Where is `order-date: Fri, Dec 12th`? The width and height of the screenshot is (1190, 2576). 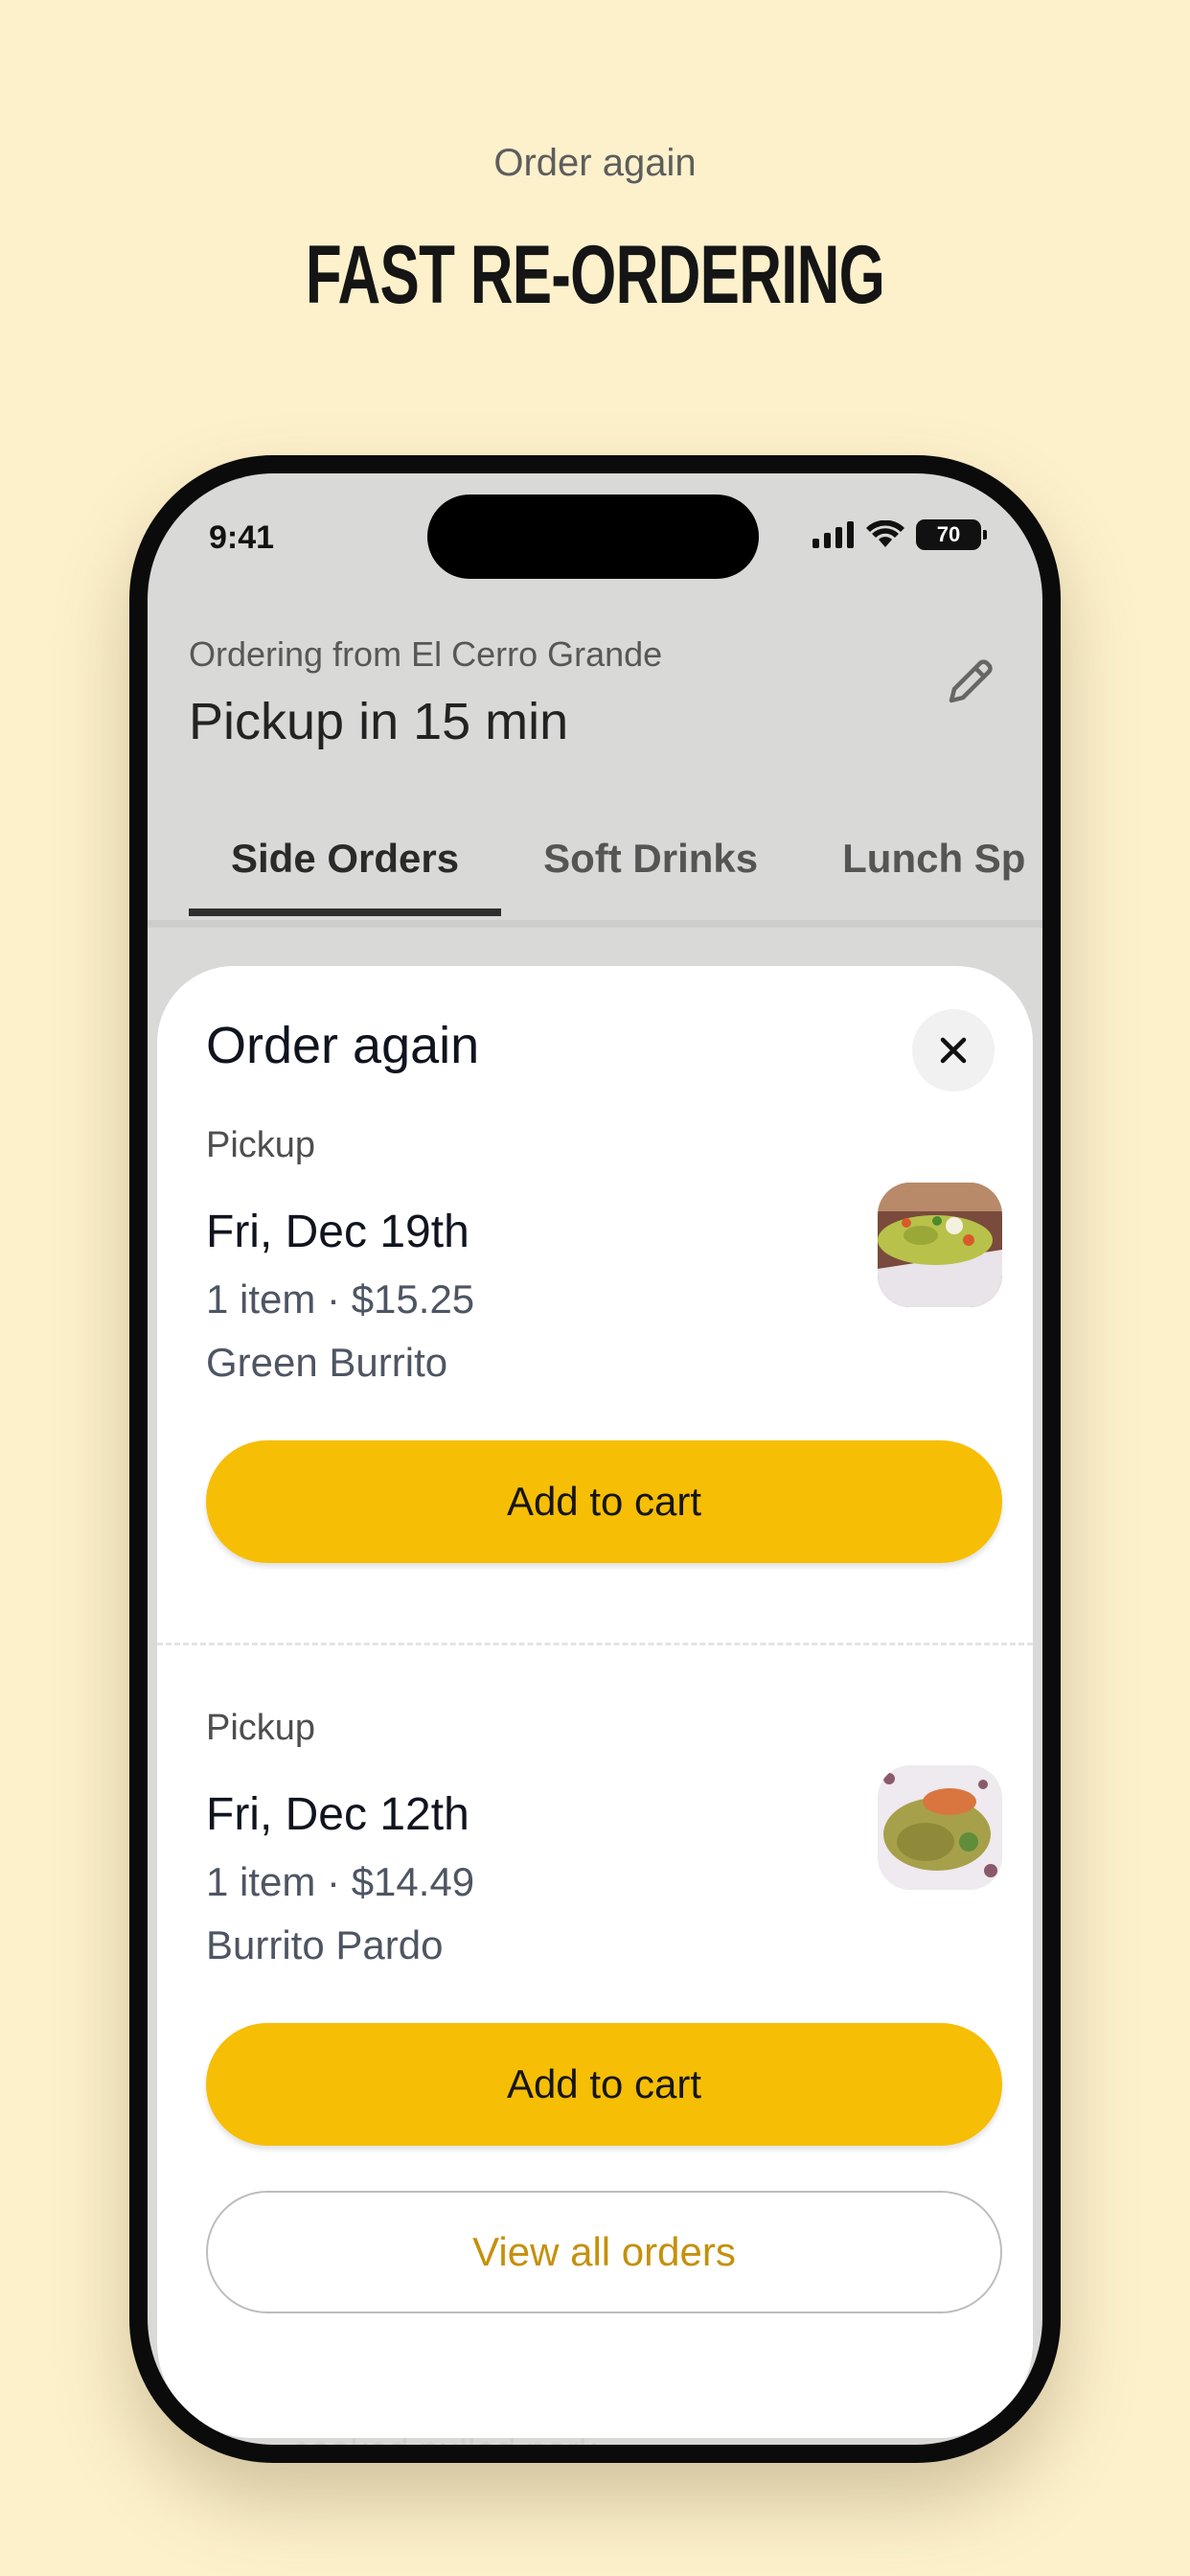 order-date: Fri, Dec 12th is located at coordinates (338, 1814).